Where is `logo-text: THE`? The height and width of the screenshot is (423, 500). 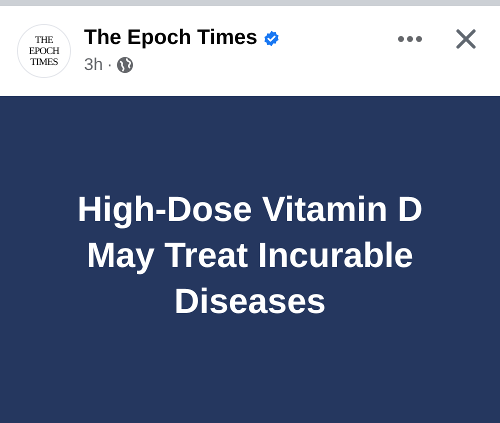
logo-text: THE is located at coordinates (44, 40).